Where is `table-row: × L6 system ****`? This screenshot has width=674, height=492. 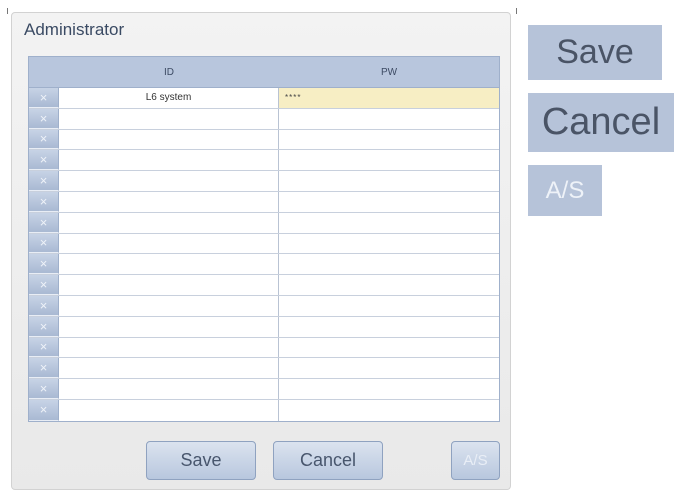 table-row: × L6 system **** is located at coordinates (264, 98).